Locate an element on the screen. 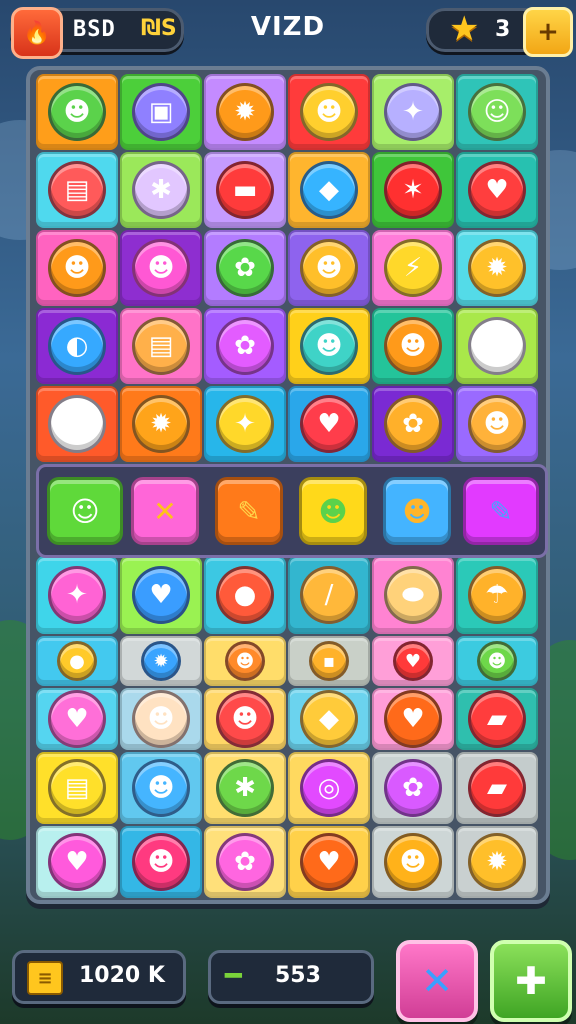 This screenshot has width=576, height=1024. tile-creature-icon: ◎ is located at coordinates (329, 788).